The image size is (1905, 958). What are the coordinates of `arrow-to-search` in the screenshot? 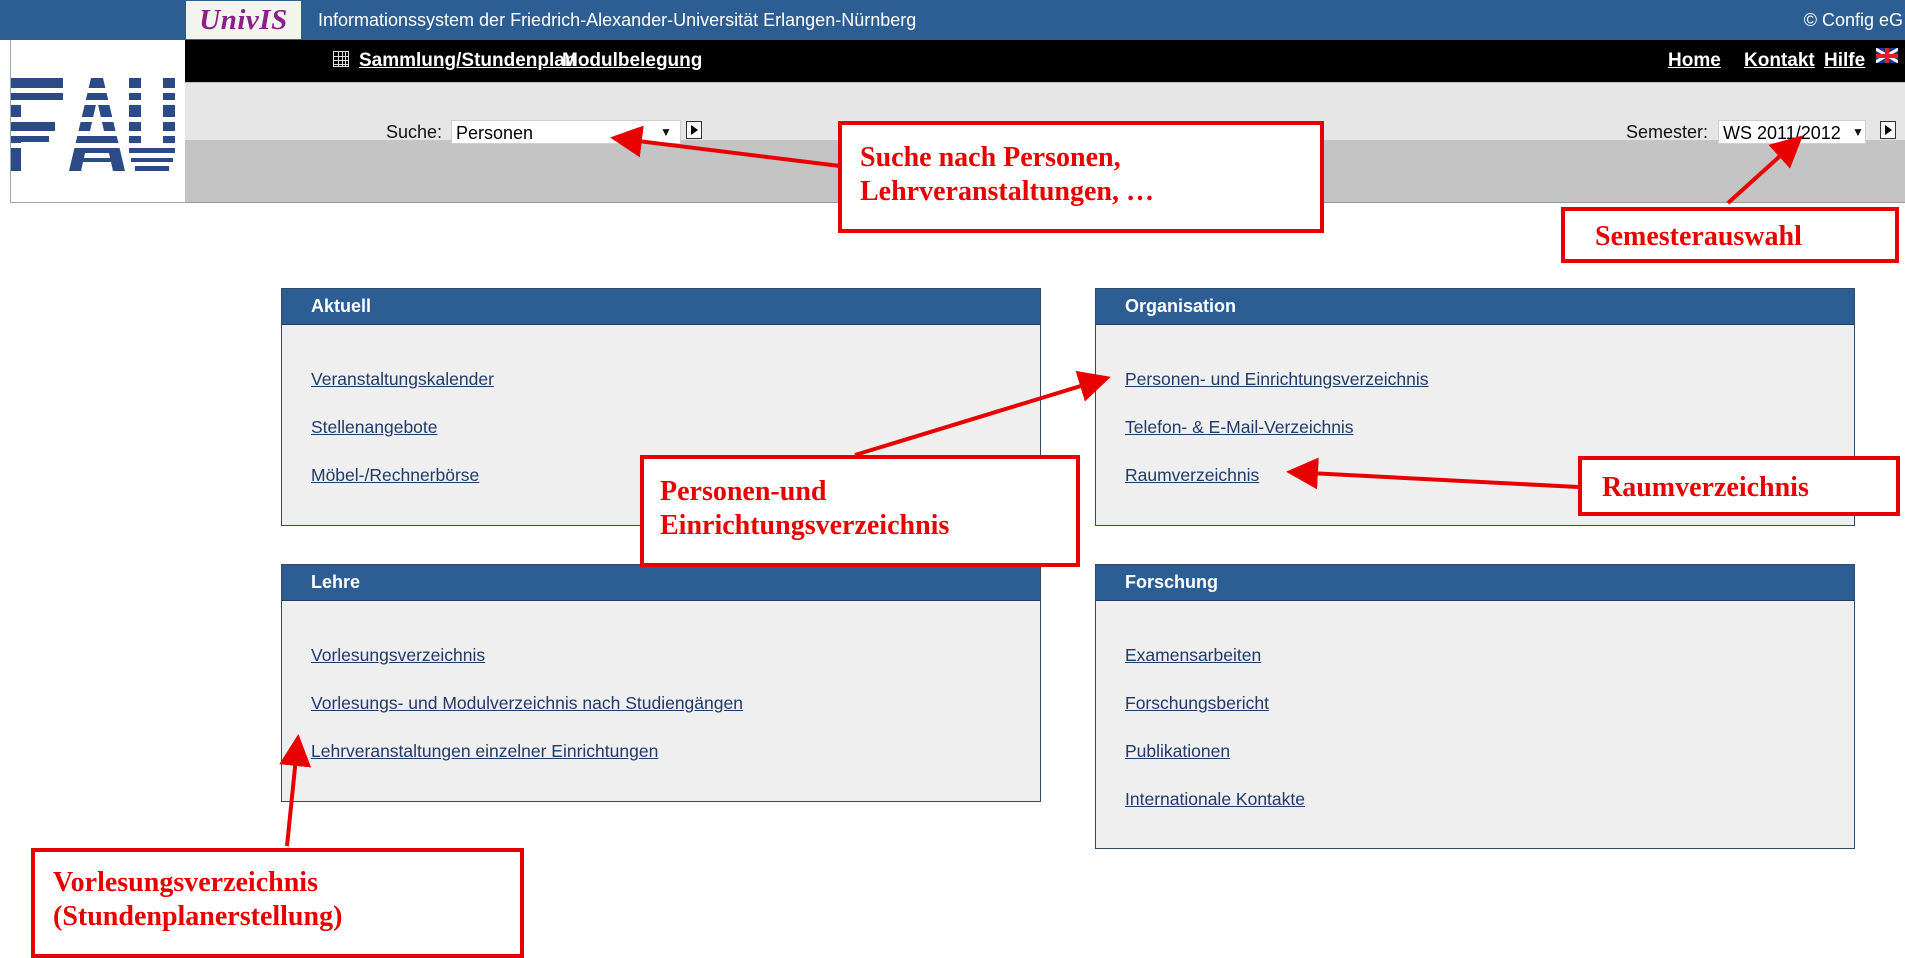 It's located at (725, 146).